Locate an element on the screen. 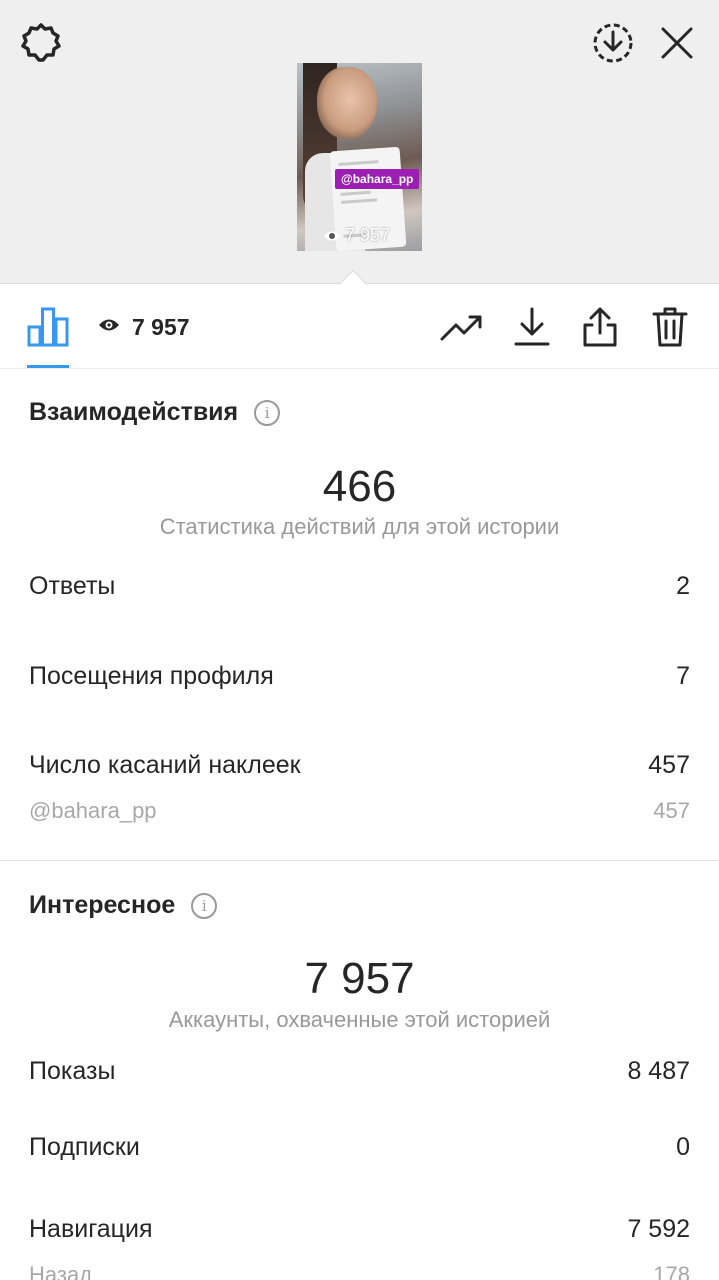 Image resolution: width=719 pixels, height=1280 pixels. gear-icon is located at coordinates (41, 42).